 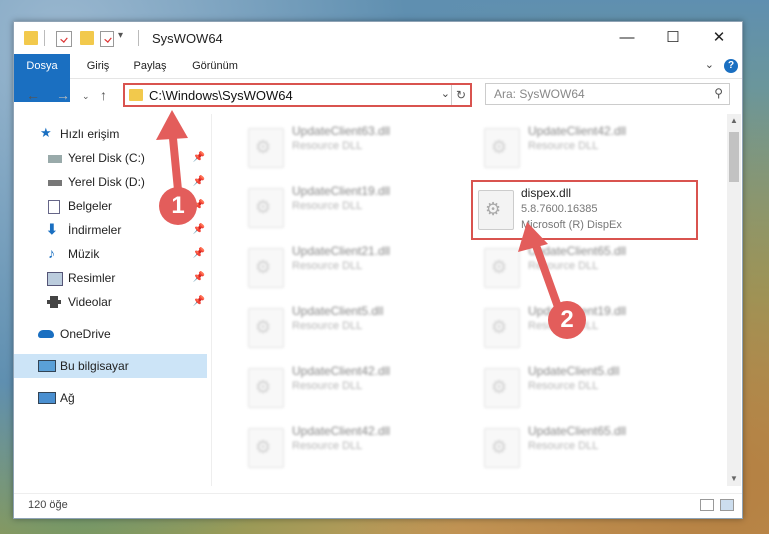 I want to click on file-item: UpdateClient63.dll Resource DLL, so click(x=352, y=146).